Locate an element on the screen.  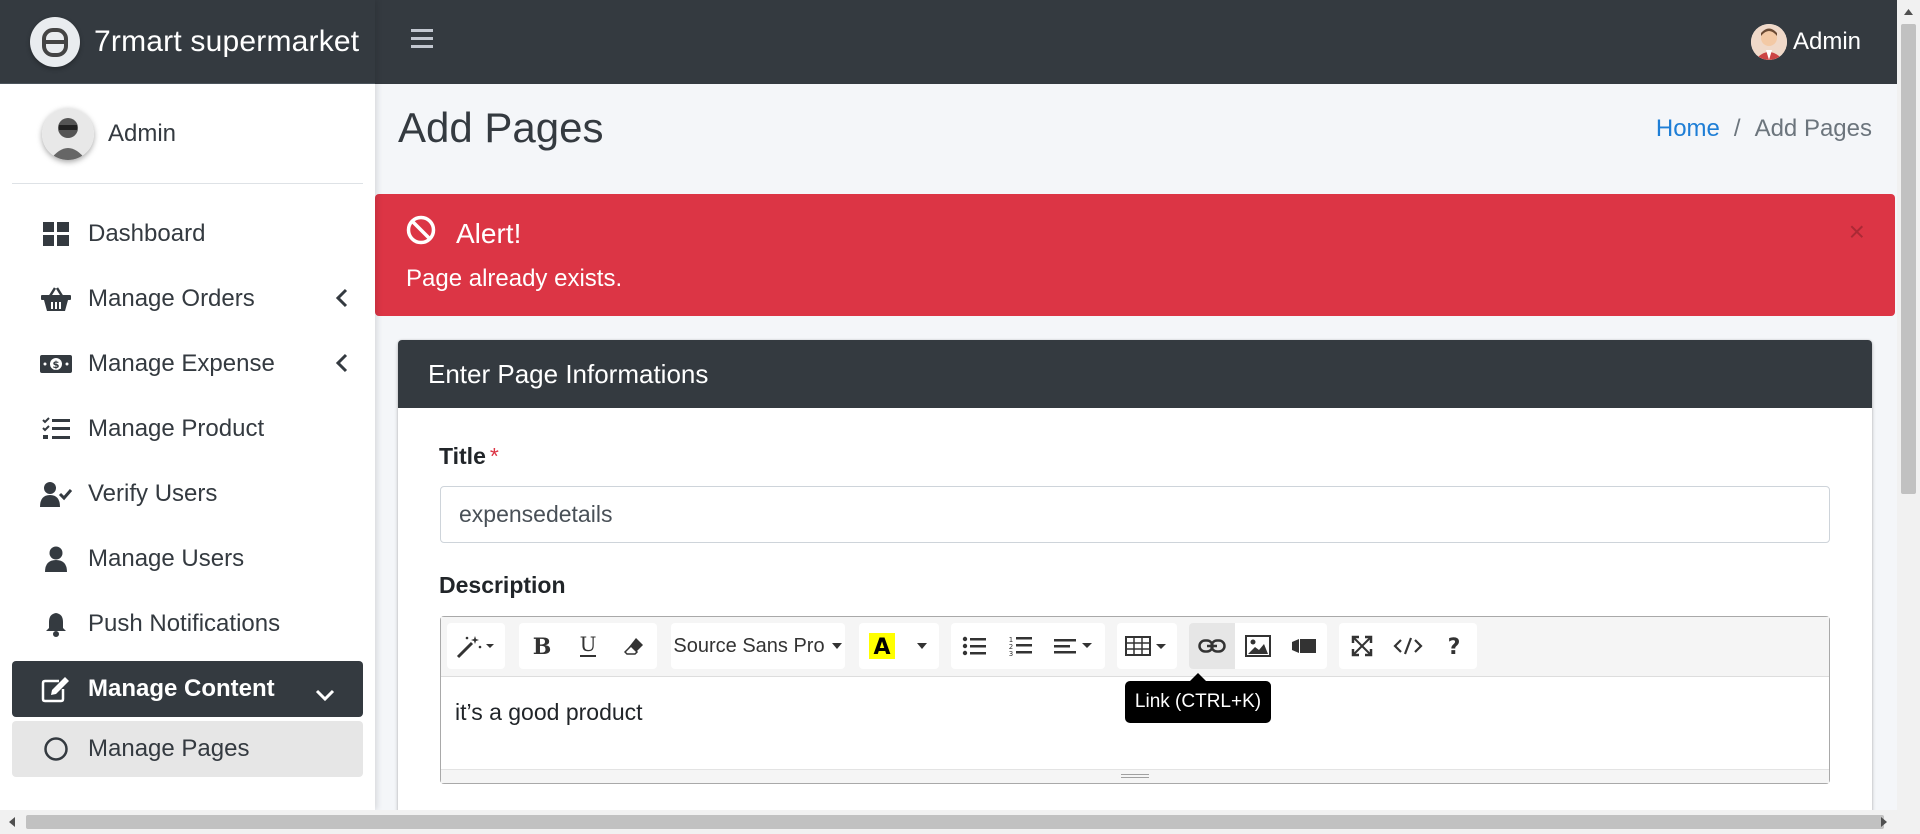
user-icon is located at coordinates (56, 559).